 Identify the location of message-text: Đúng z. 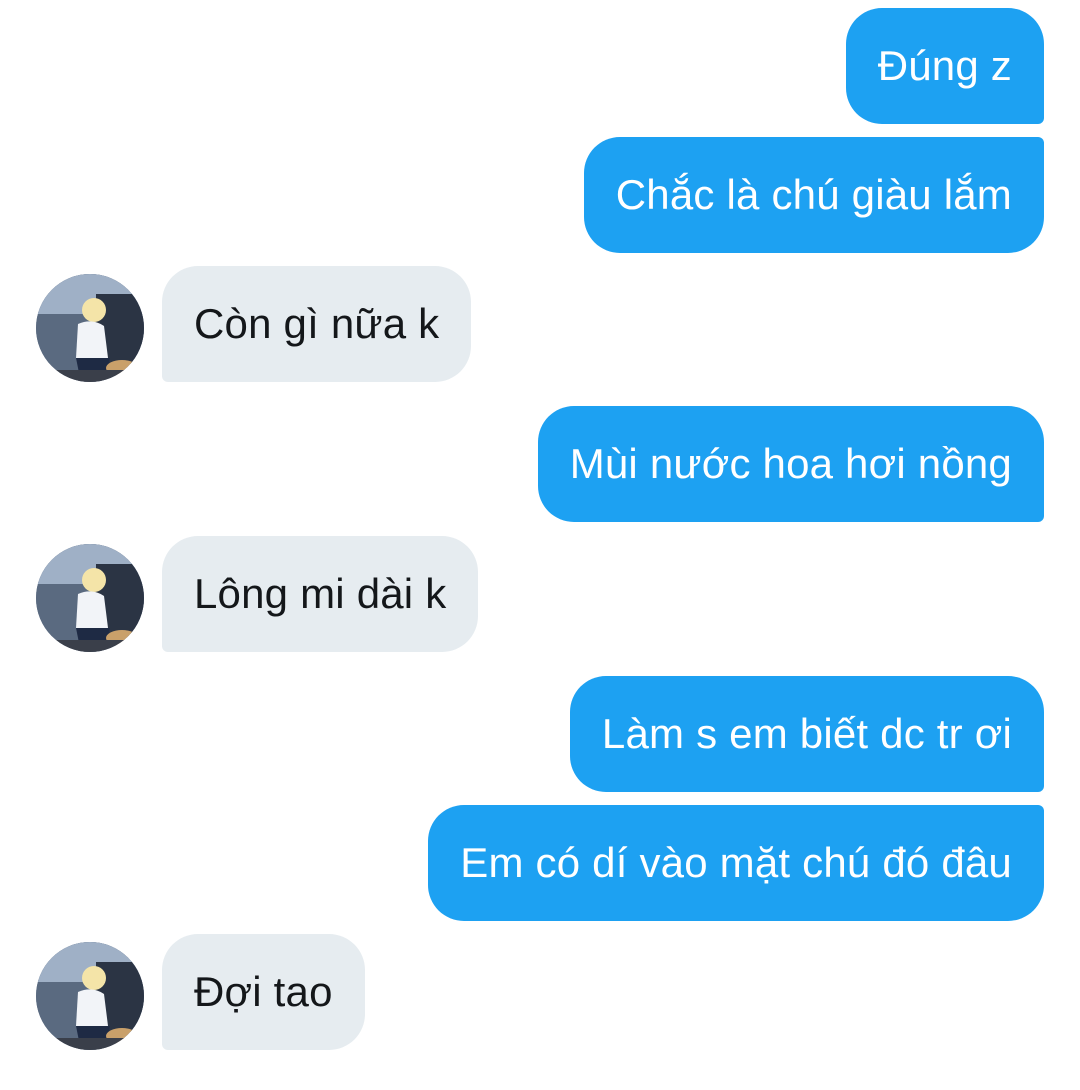
(944, 65).